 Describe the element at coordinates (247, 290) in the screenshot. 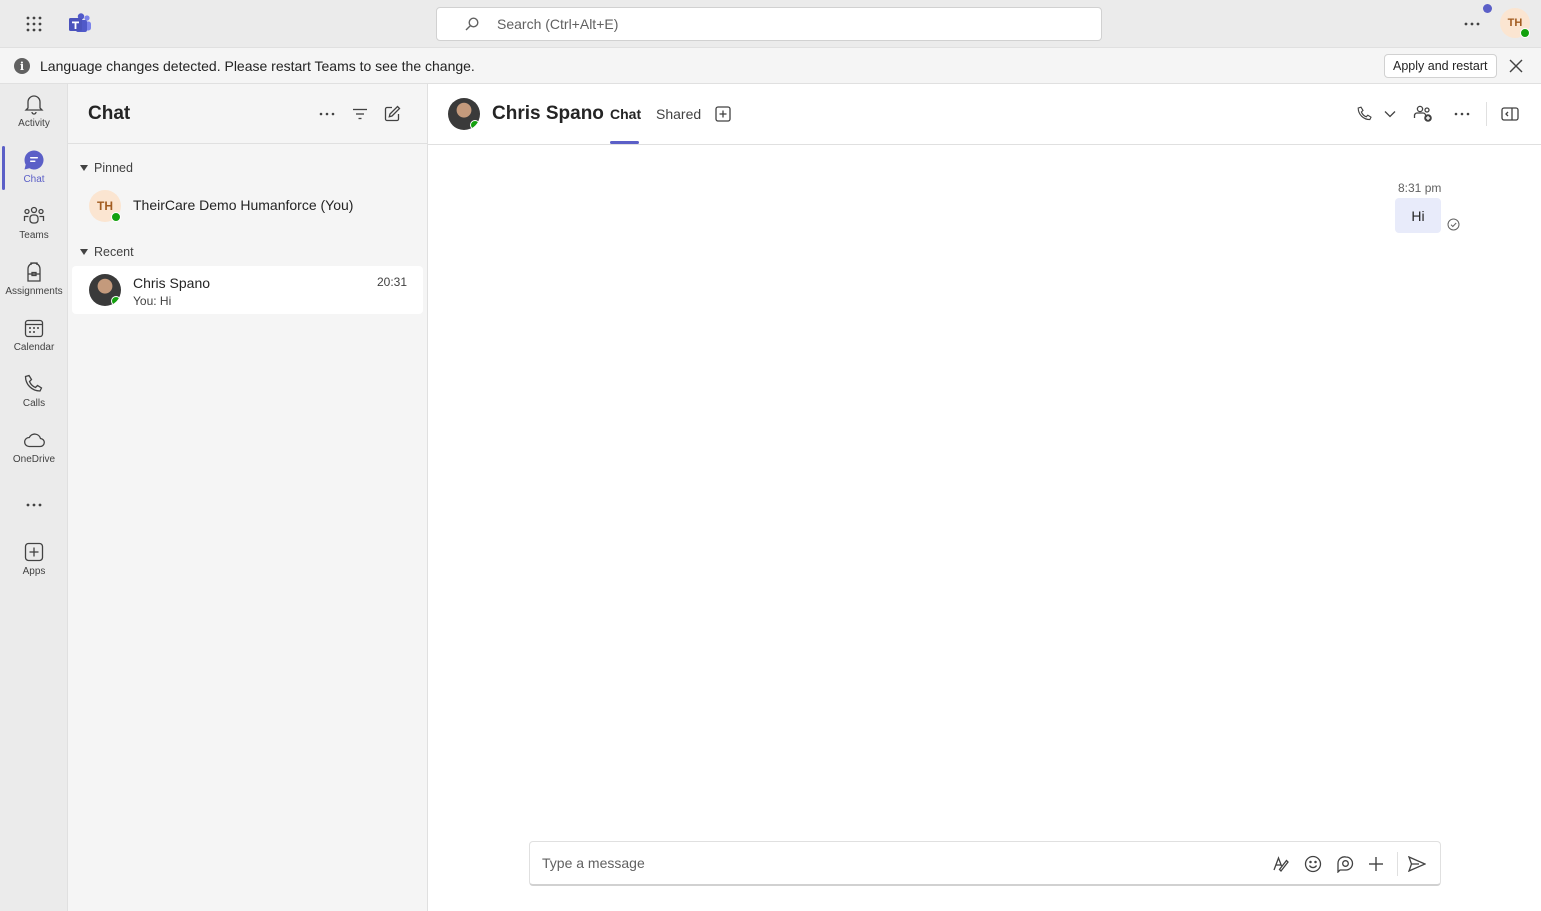

I see `chat-item-recent: Chris Spano 20:31 You: Hi` at that location.